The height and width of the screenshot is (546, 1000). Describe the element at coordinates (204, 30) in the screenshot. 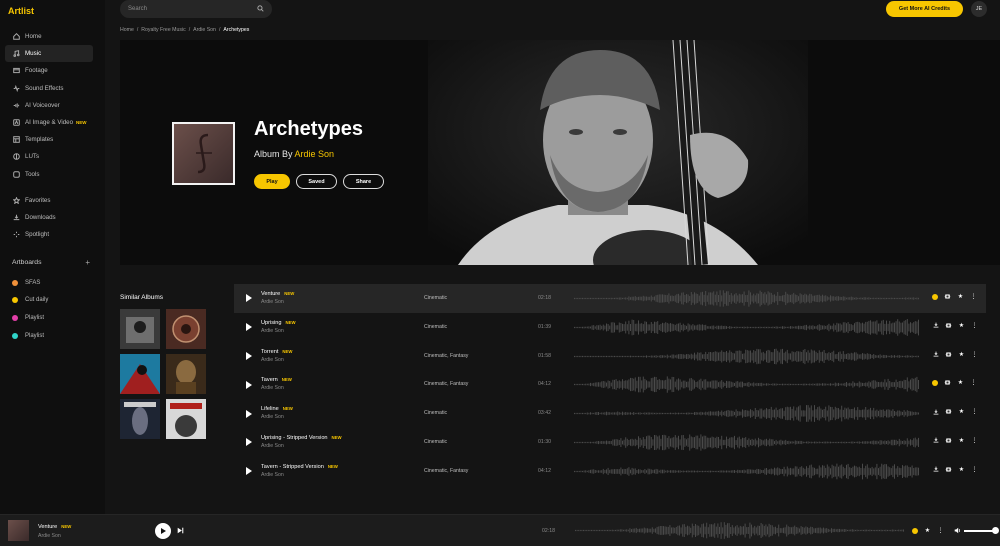

I see `breadcrumb-item: Ardie Son` at that location.